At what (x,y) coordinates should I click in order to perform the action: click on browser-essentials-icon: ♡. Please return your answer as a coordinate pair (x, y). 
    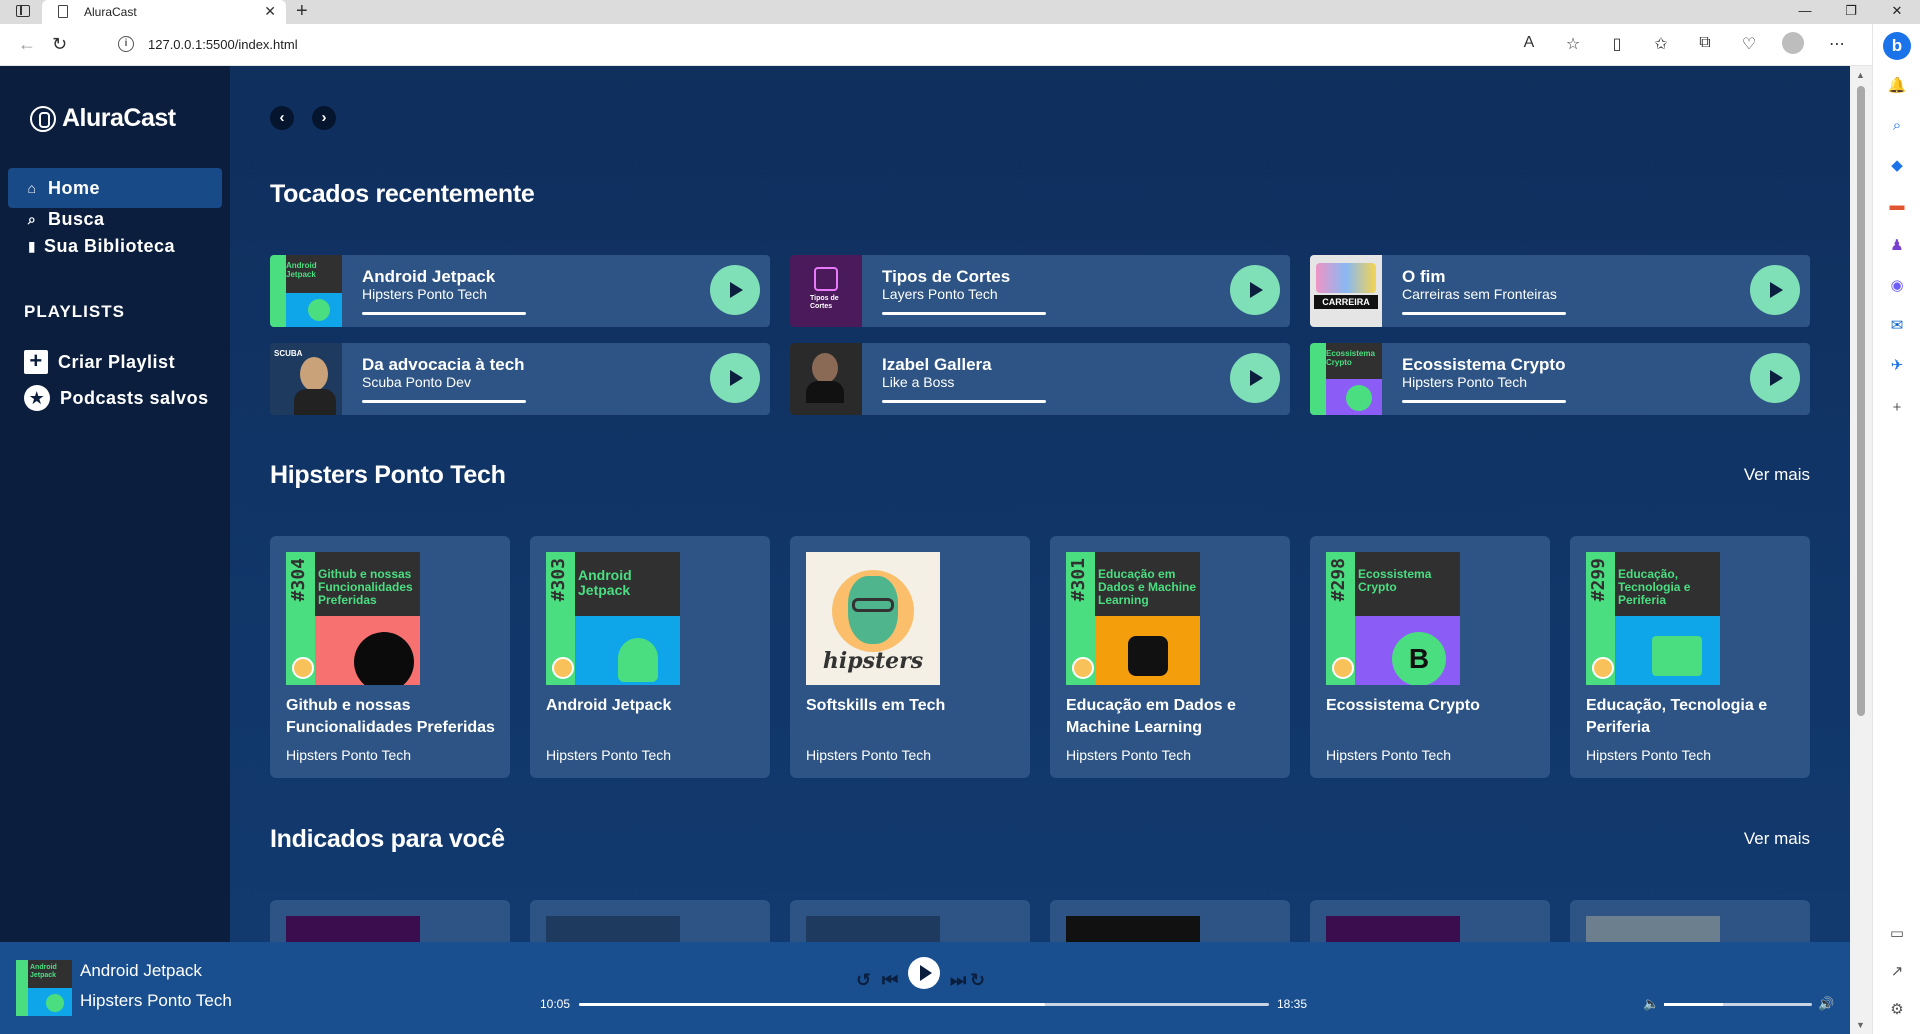
    Looking at the image, I should click on (1749, 45).